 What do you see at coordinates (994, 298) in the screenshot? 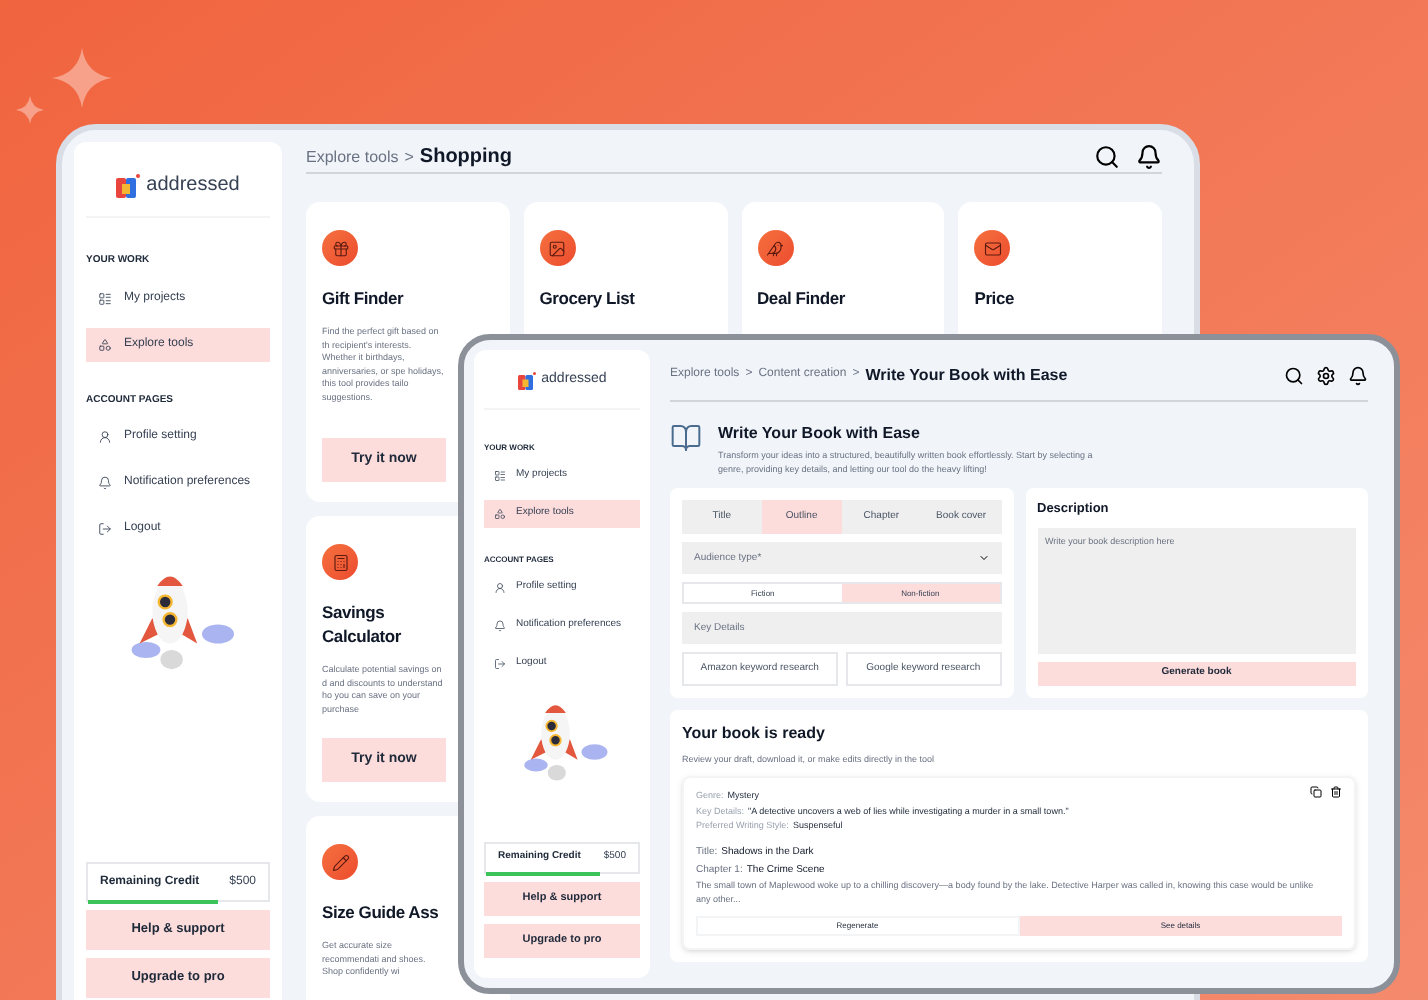
I see `card-title: Price` at bounding box center [994, 298].